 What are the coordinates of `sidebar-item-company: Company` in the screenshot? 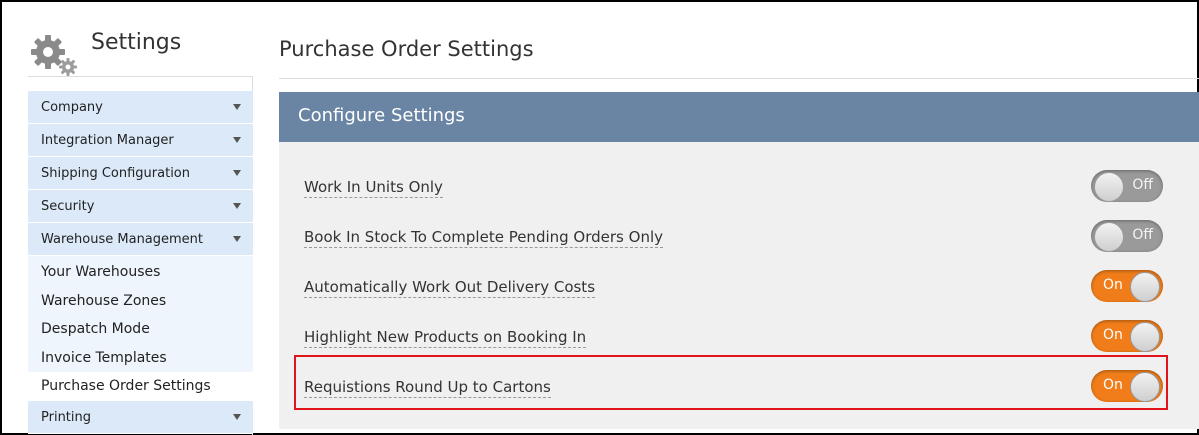 It's located at (140, 107).